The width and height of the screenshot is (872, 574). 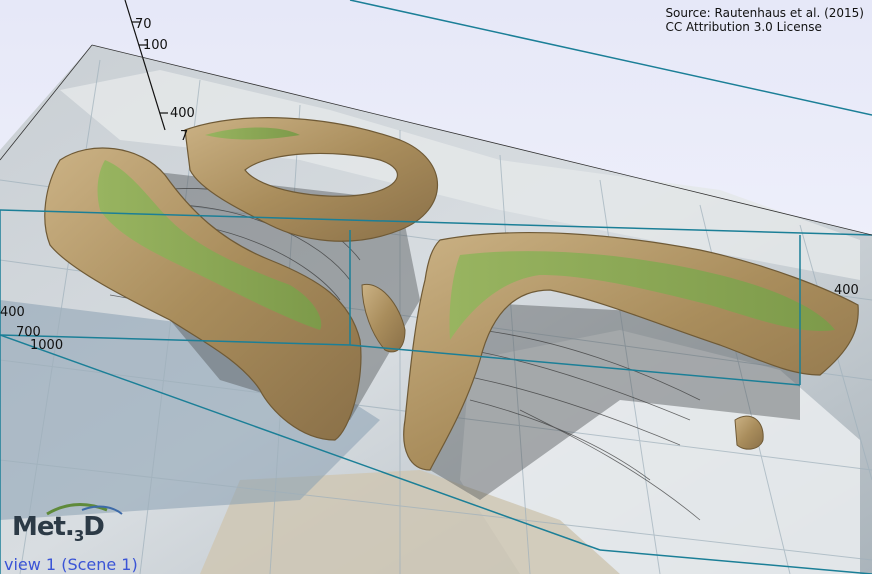 I want to click on credits-source: Source: Rautenhaus et al. (2015), so click(x=764, y=13).